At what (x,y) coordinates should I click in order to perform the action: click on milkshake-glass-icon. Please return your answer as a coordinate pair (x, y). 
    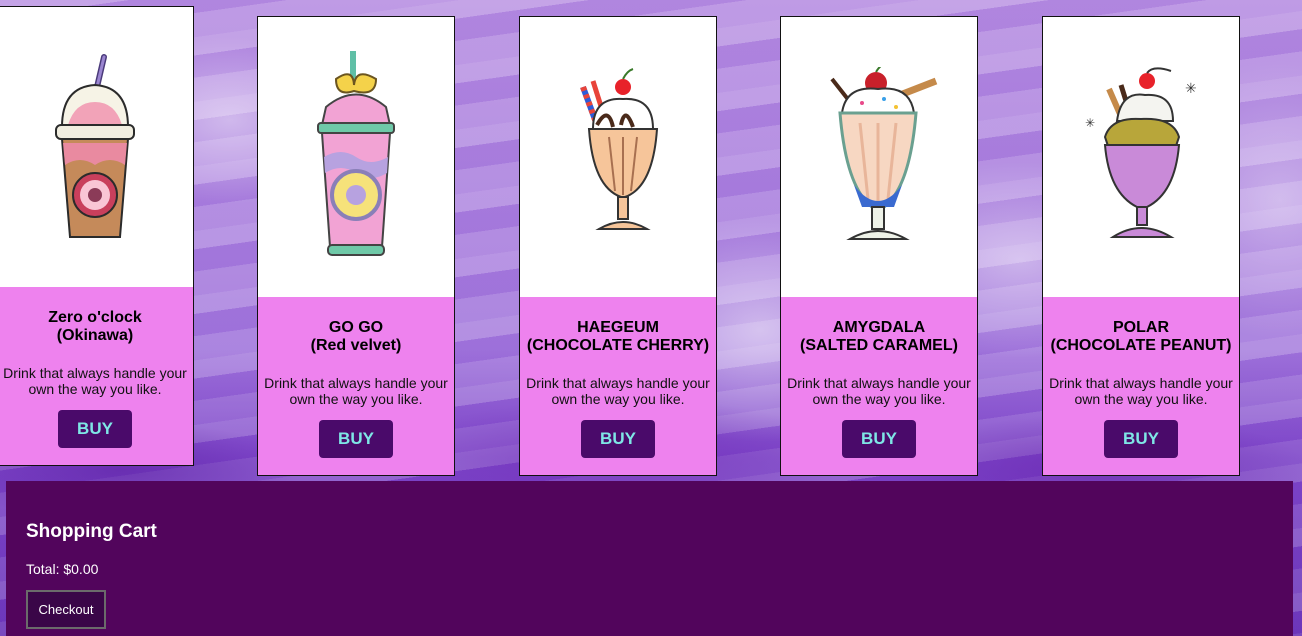
    Looking at the image, I should click on (884, 153).